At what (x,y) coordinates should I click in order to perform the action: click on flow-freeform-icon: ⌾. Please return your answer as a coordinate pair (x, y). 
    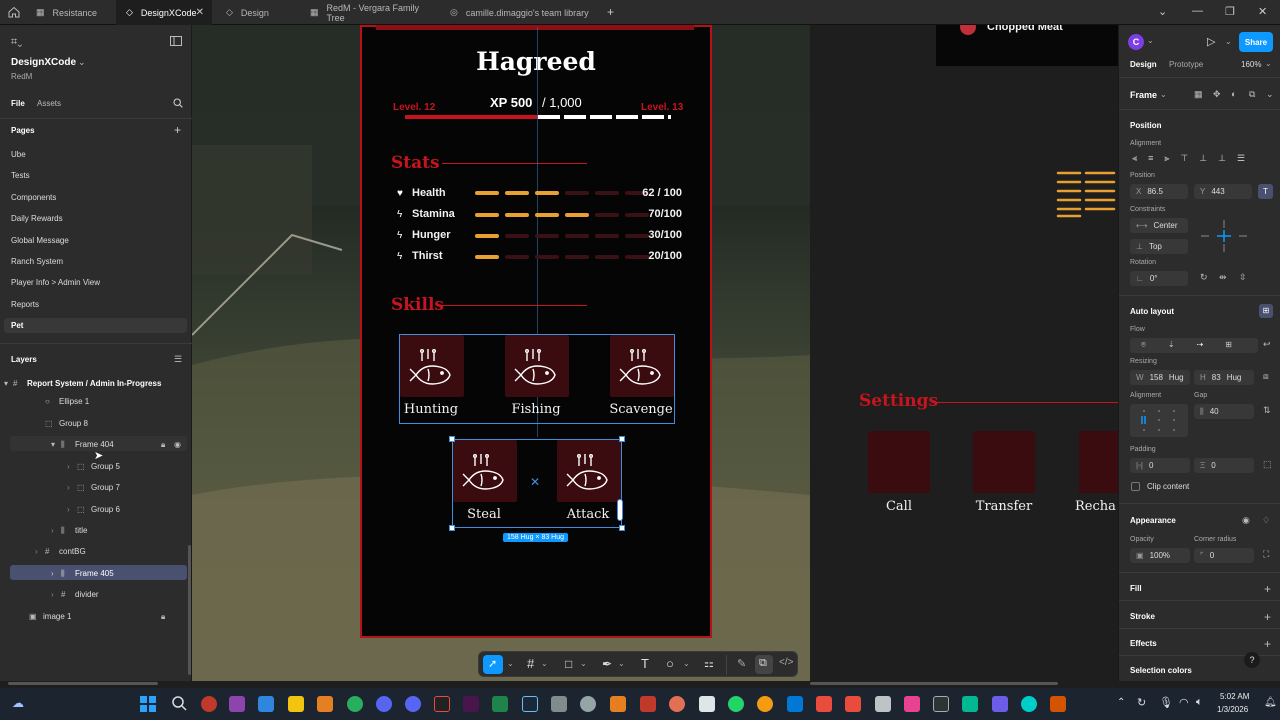
    Looking at the image, I should click on (1143, 345).